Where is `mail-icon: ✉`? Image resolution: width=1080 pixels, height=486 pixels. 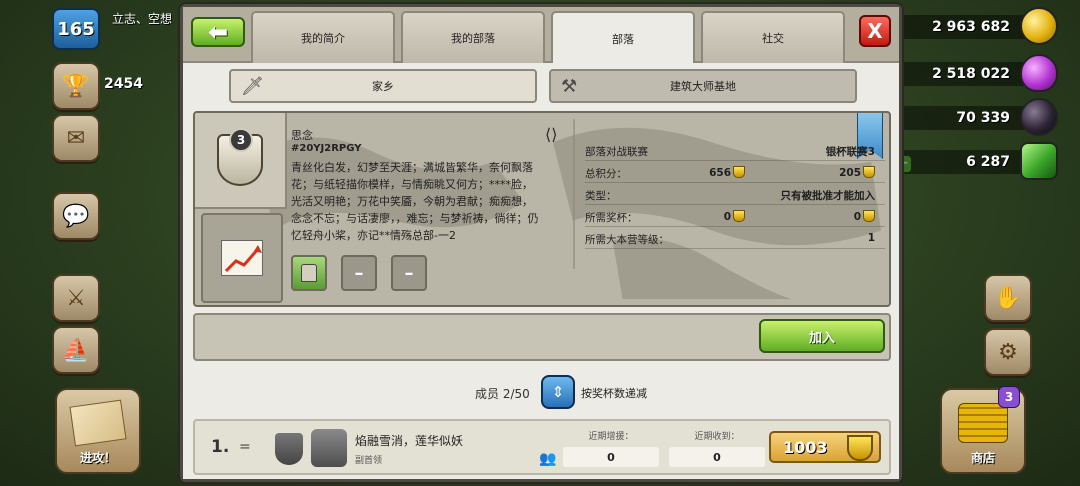
mail-icon: ✉ is located at coordinates (76, 138).